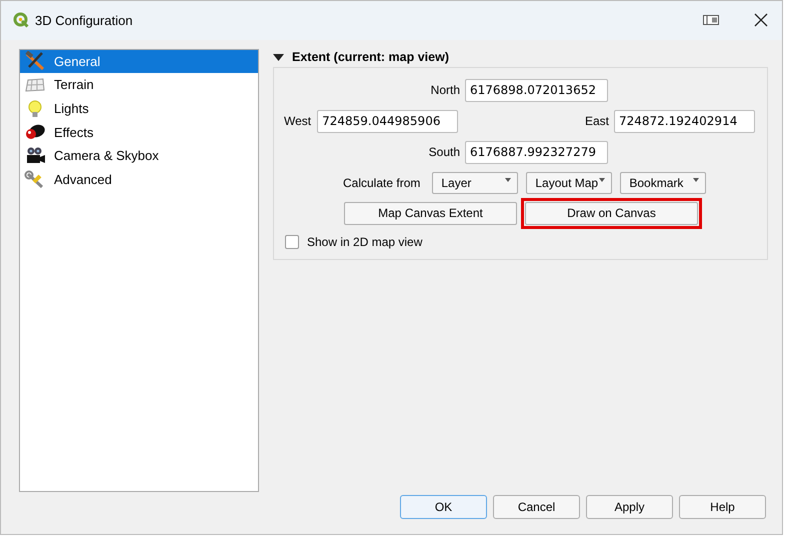 Image resolution: width=785 pixels, height=537 pixels. I want to click on sidebar-item: Terrain, so click(139, 85).